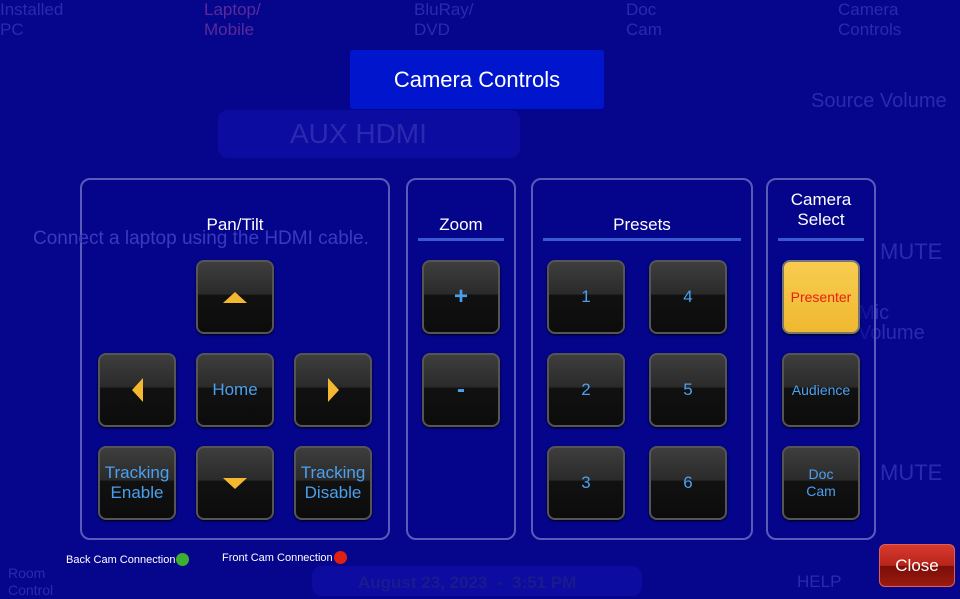  I want to click on front-cam-status: Front Cam Connection, so click(284, 557).